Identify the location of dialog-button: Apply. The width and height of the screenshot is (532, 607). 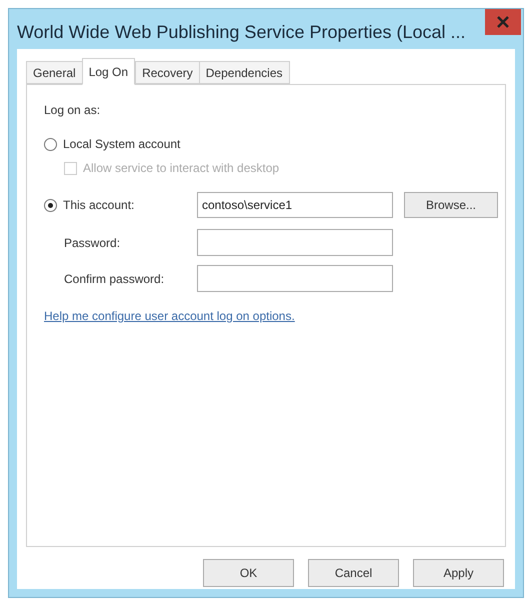
(458, 573).